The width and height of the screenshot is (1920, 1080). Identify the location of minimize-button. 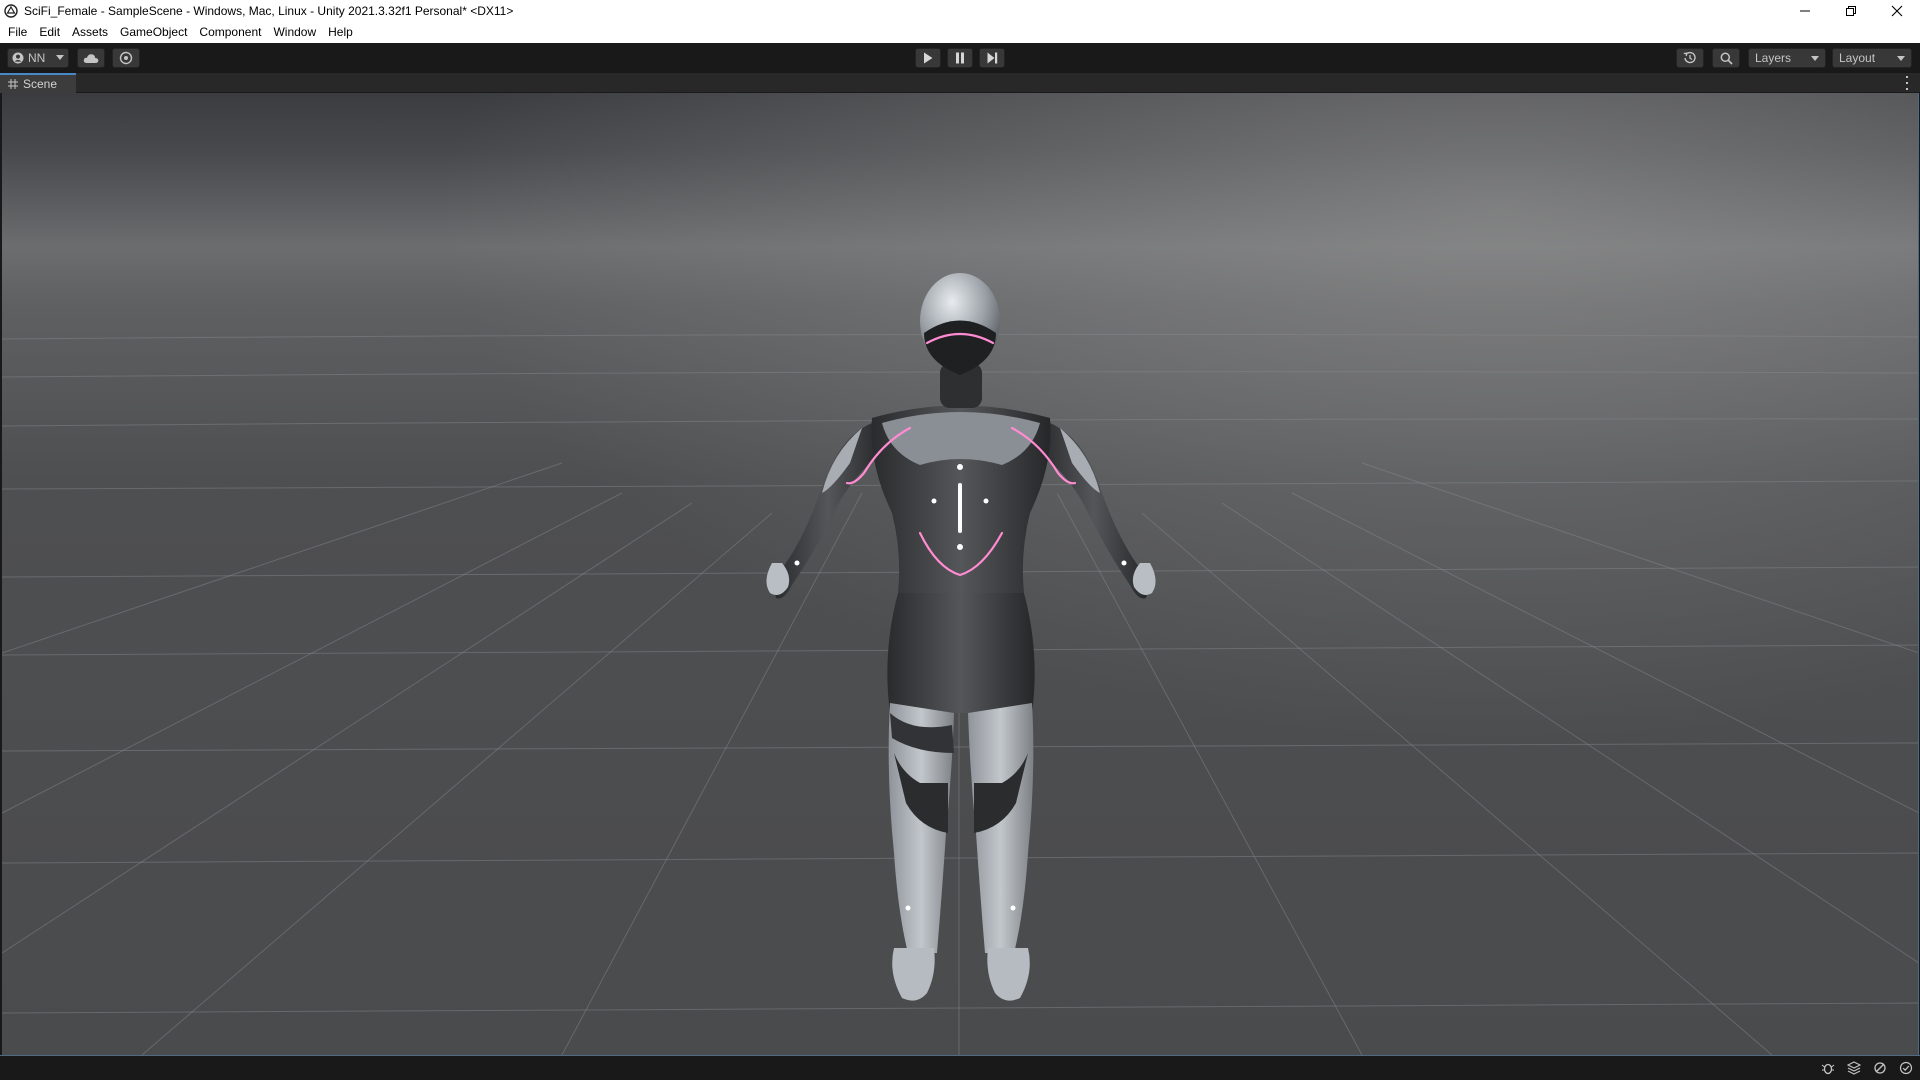
(1805, 11).